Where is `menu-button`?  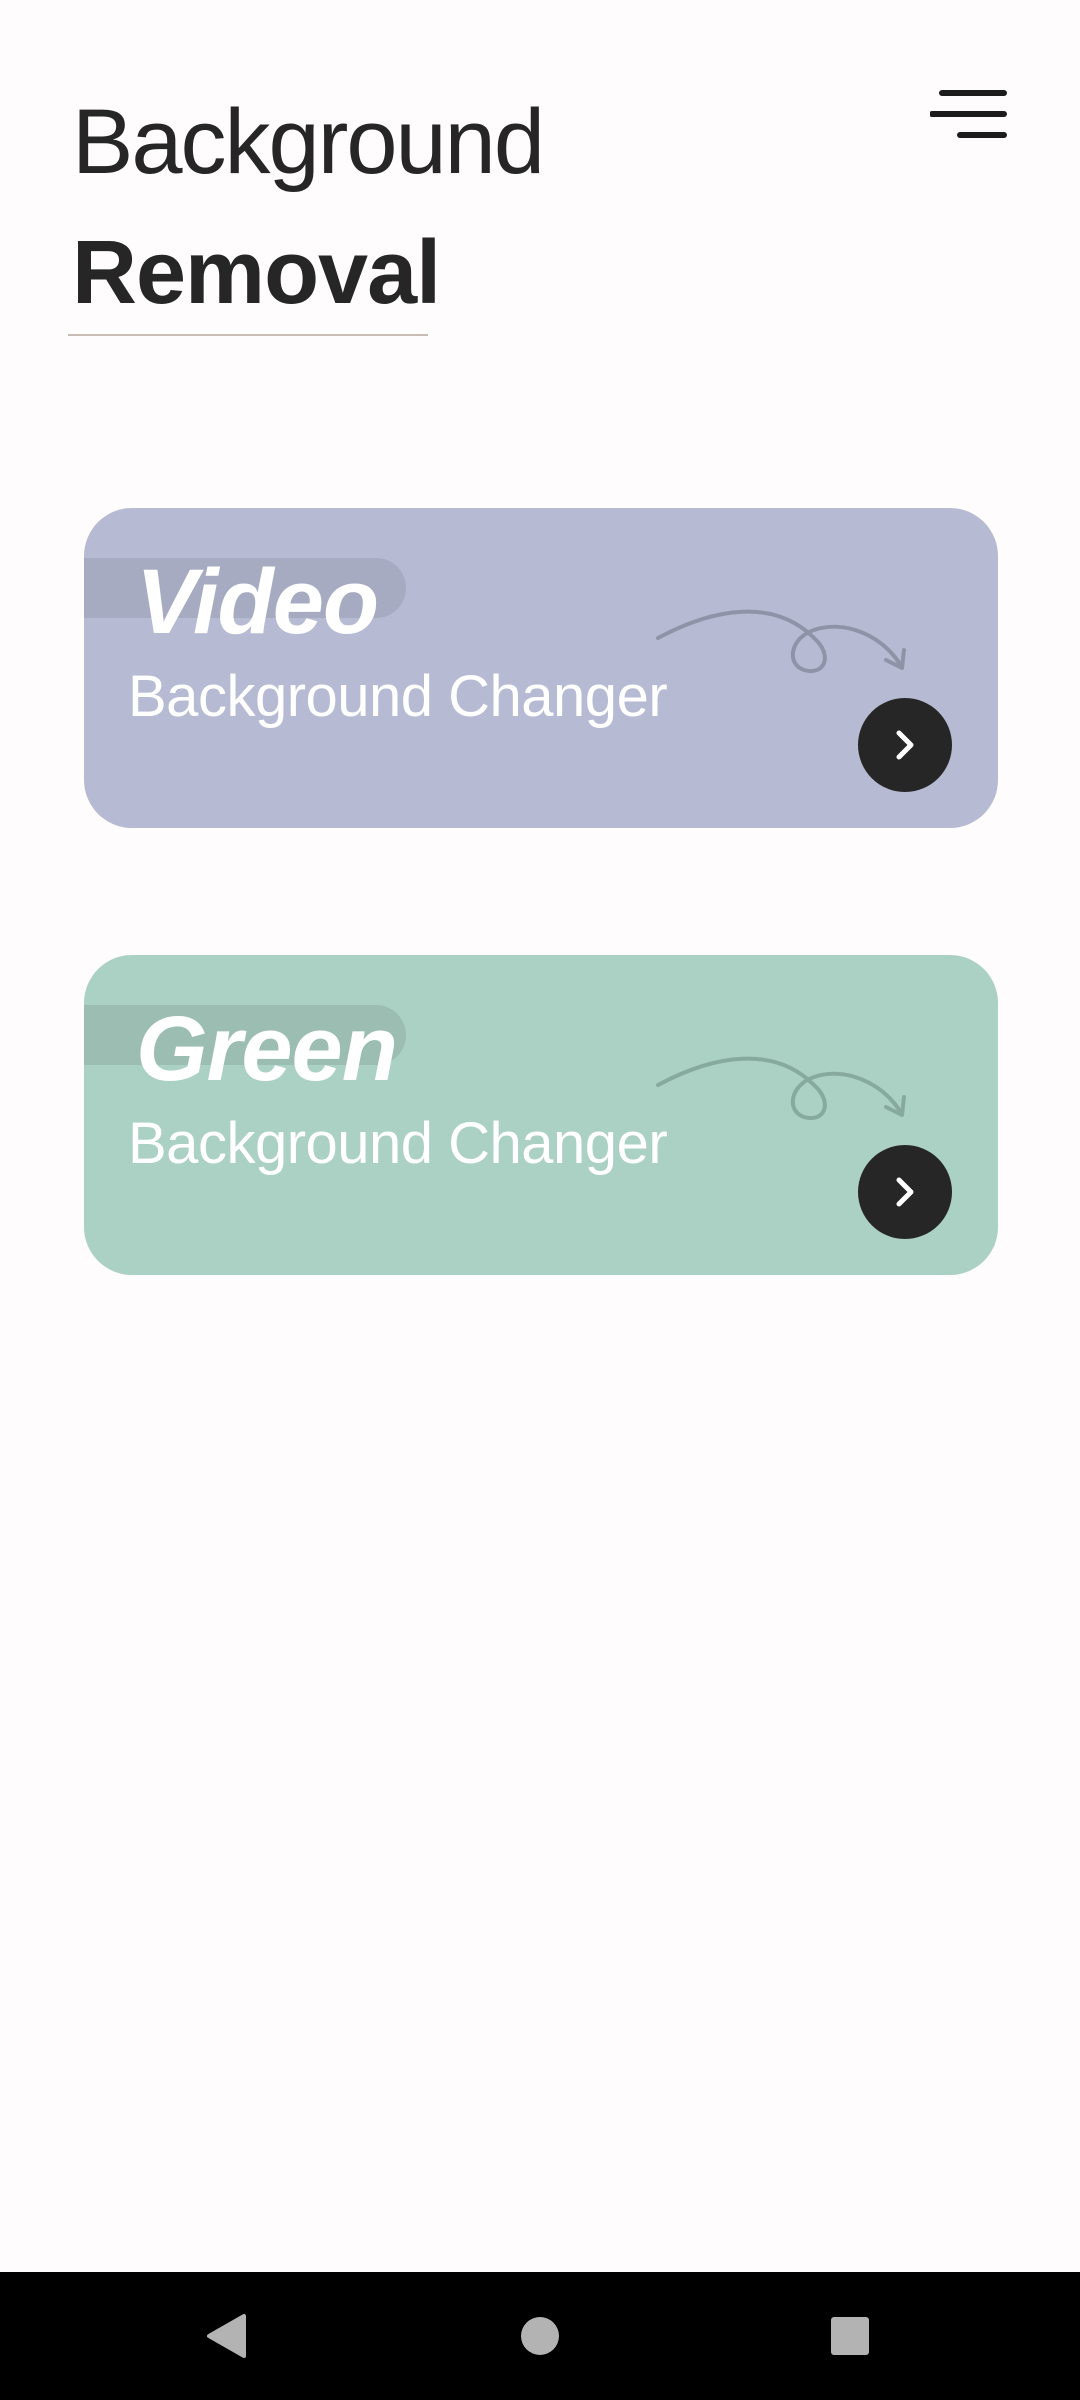 menu-button is located at coordinates (969, 117).